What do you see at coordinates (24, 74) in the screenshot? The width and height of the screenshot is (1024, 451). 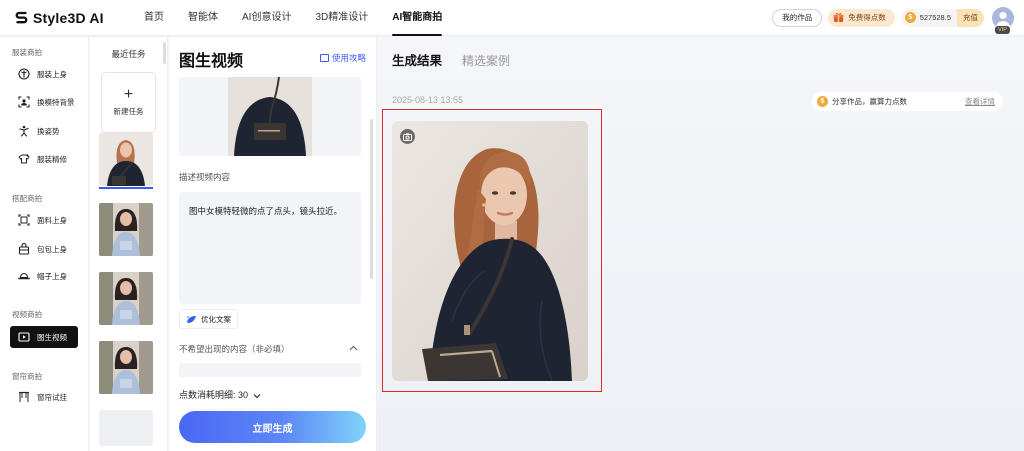 I see `hanger-icon` at bounding box center [24, 74].